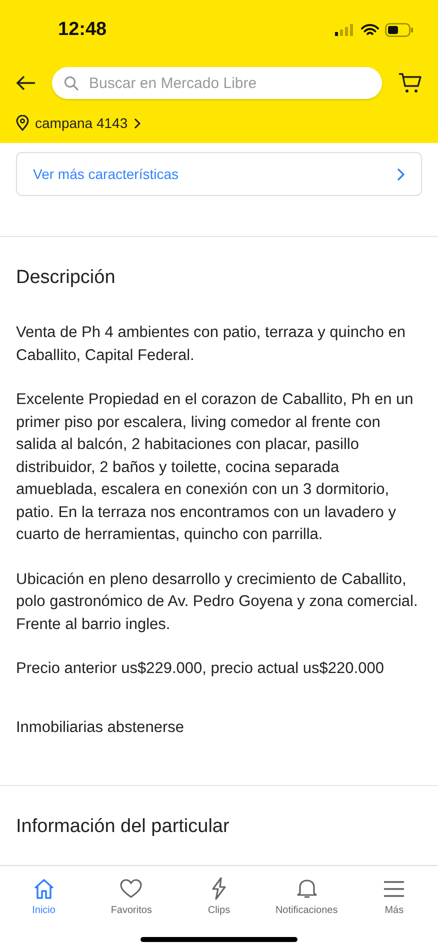 The height and width of the screenshot is (950, 438). Describe the element at coordinates (345, 30) in the screenshot. I see `signal-icon` at that location.